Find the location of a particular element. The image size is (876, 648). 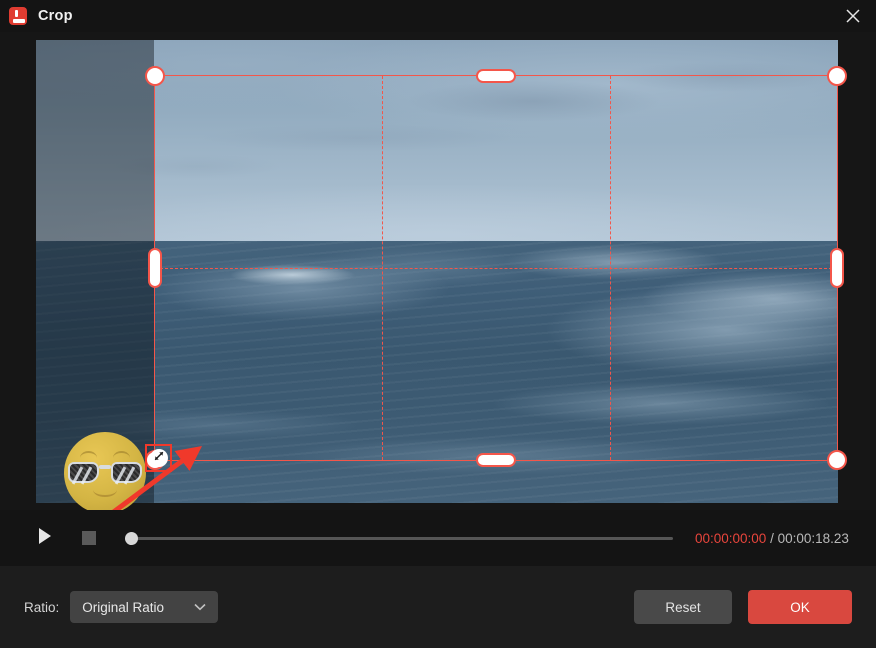

sunglasses-bridge is located at coordinates (105, 467).